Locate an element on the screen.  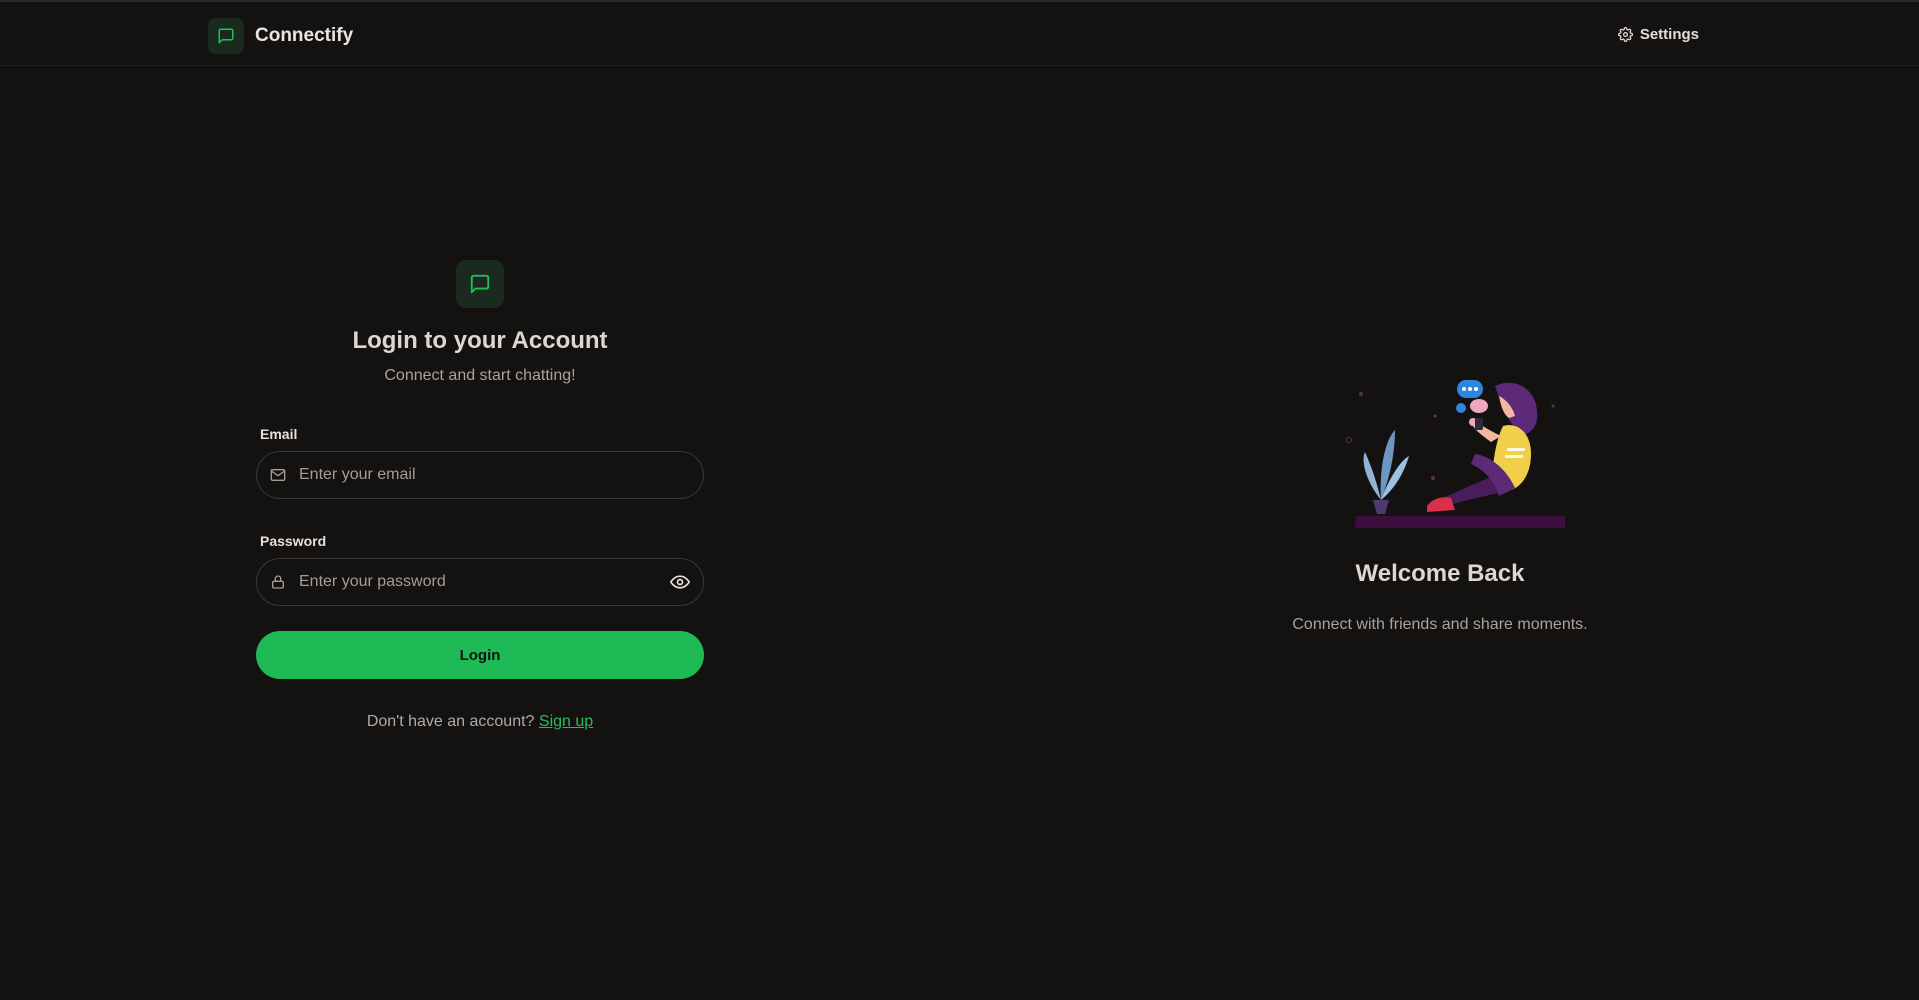
welcome-subtitle: Connect with friends and share moments. is located at coordinates (1440, 624).